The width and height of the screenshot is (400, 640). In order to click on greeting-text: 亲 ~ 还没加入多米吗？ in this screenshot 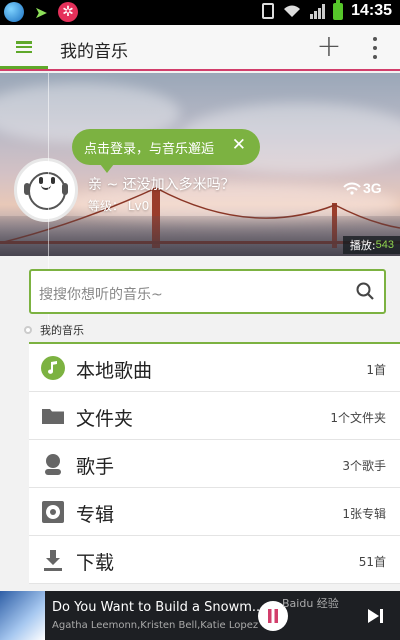, I will do `click(161, 185)`.